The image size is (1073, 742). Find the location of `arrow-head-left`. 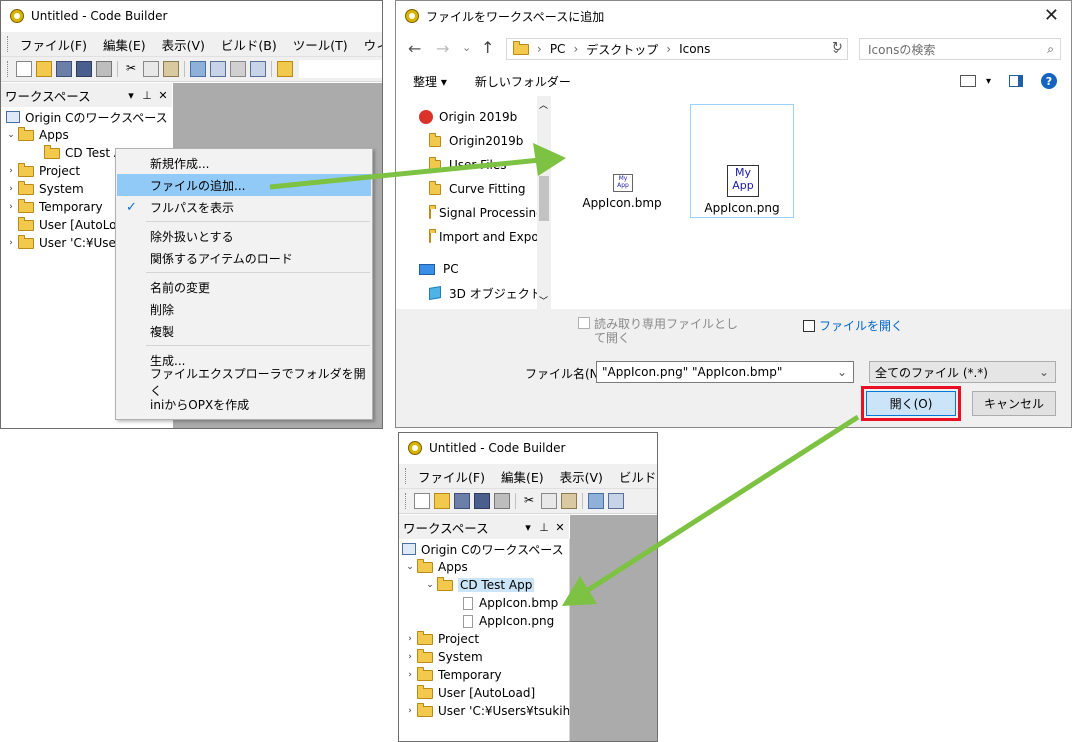

arrow-head-left is located at coordinates (579, 591).